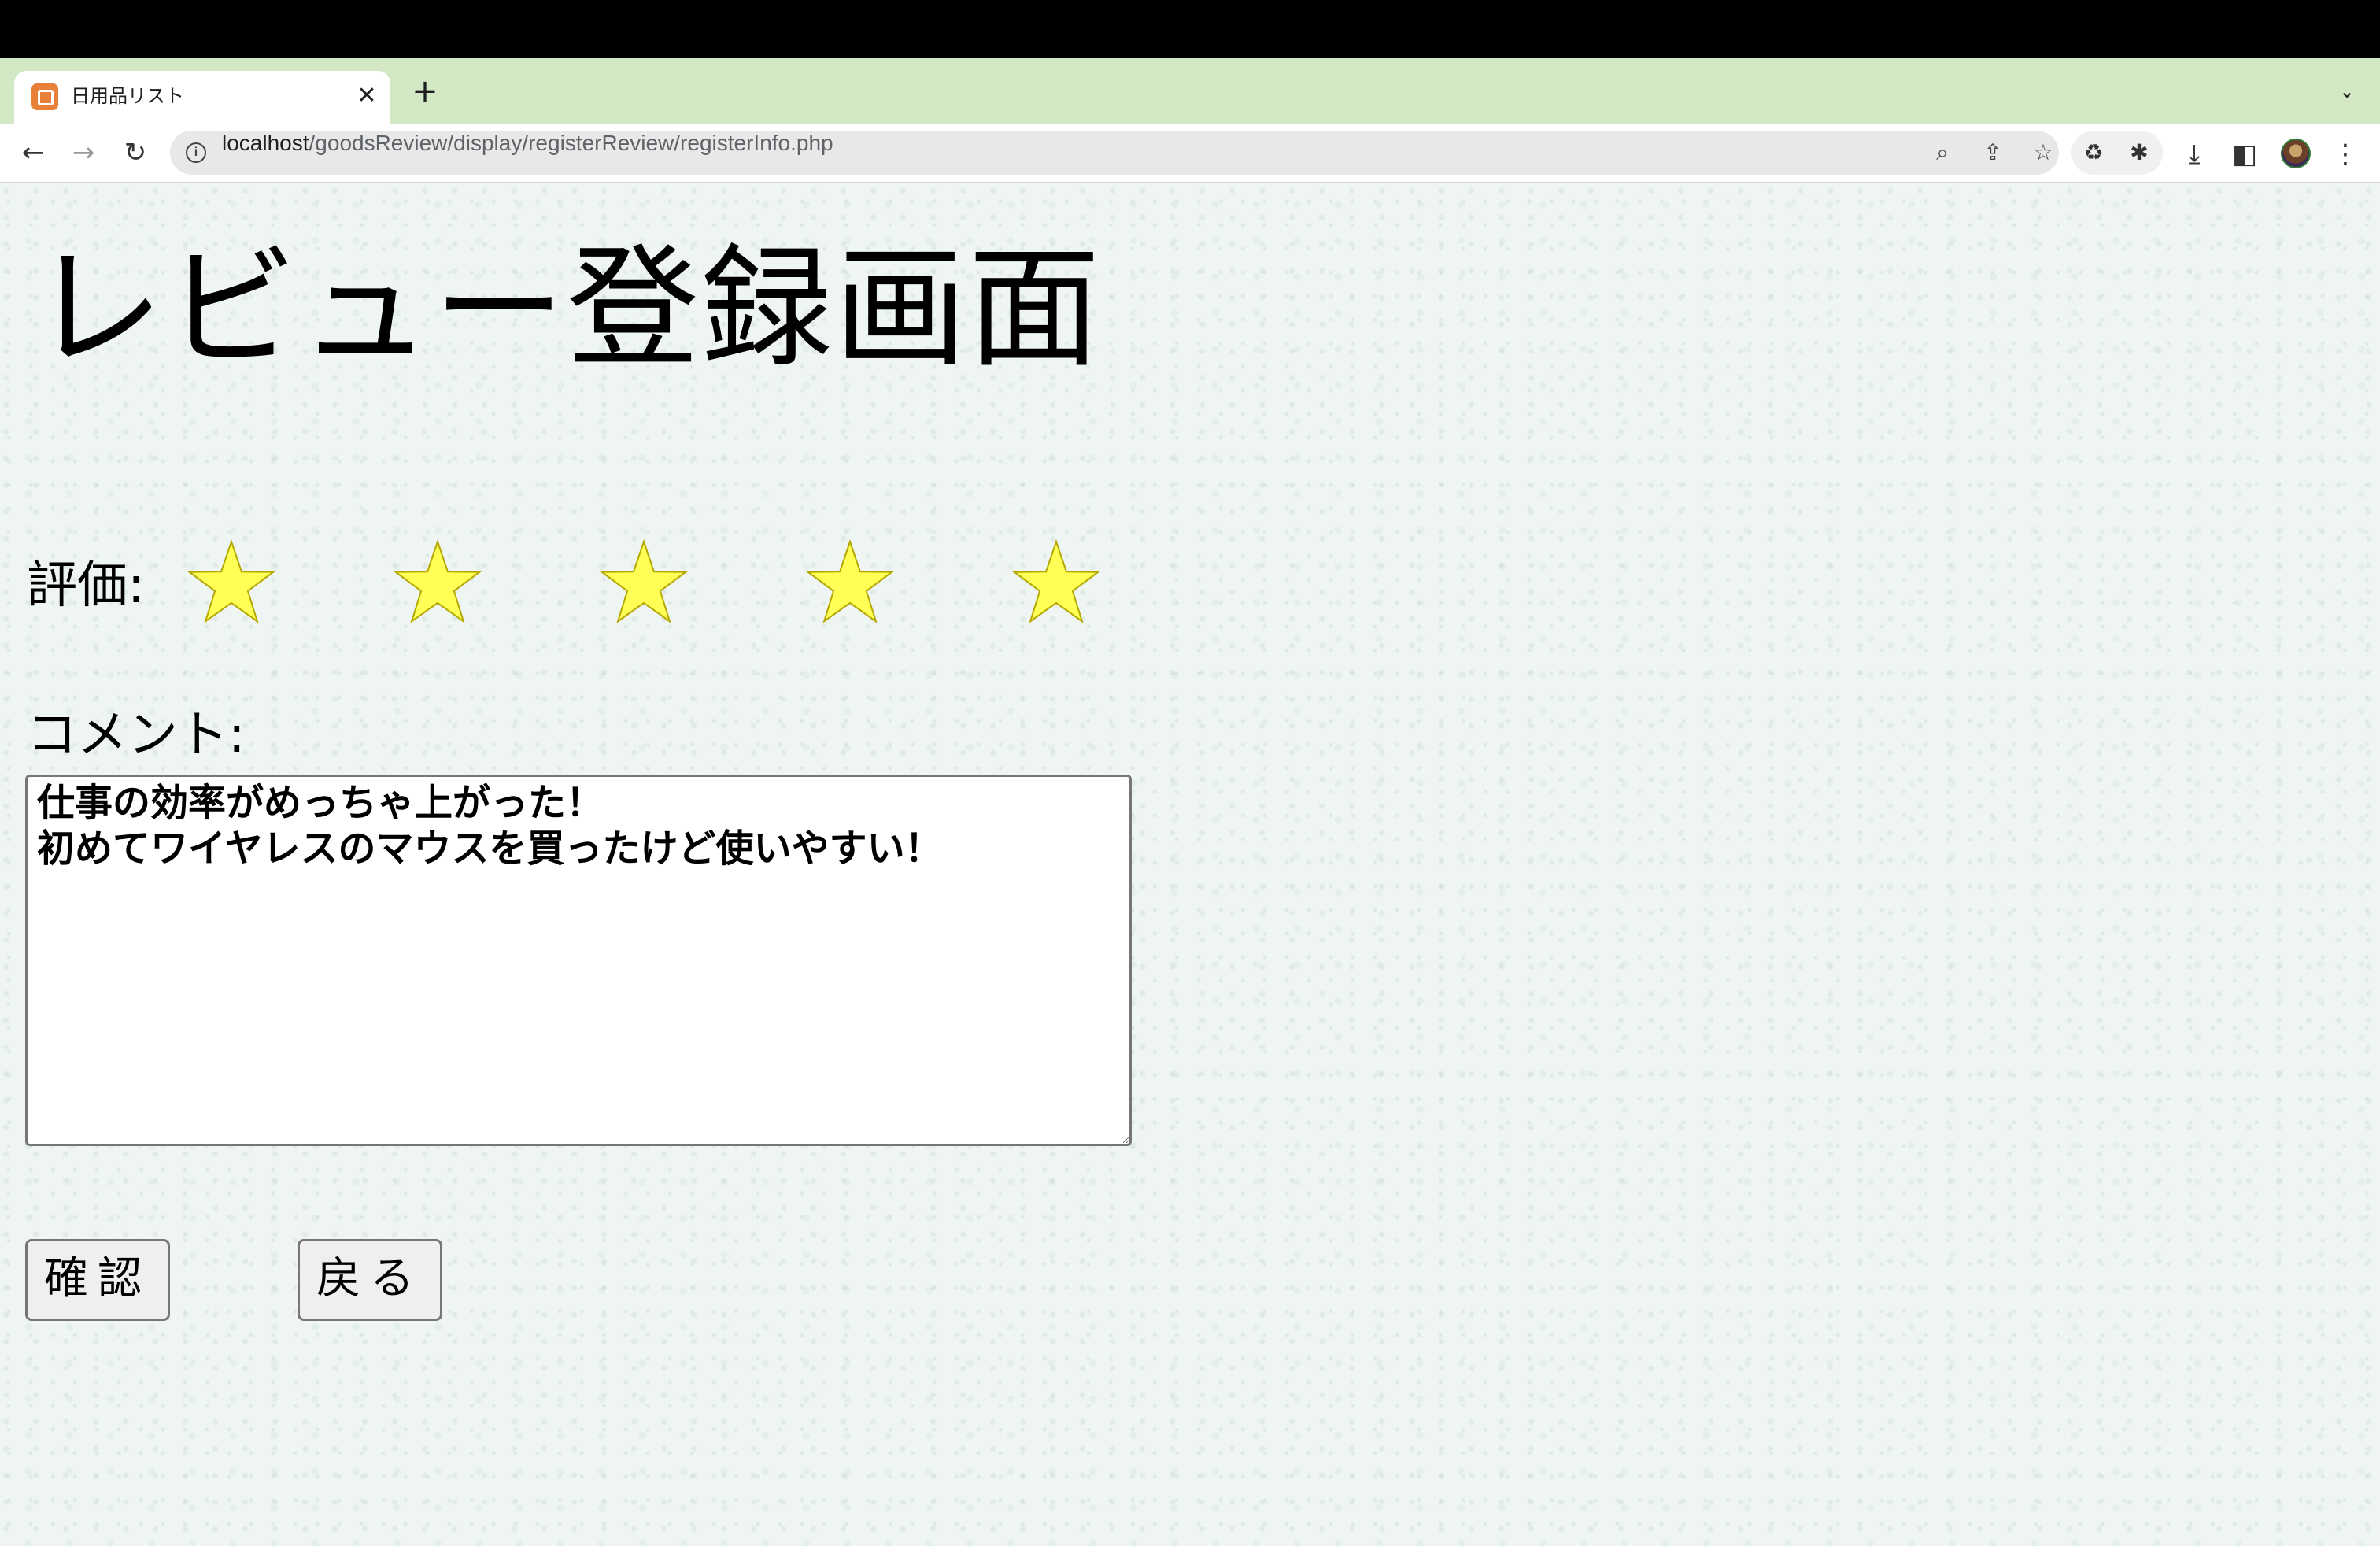 This screenshot has height=1546, width=2380. What do you see at coordinates (2345, 154) in the screenshot?
I see `more-menu-icon: ⋮` at bounding box center [2345, 154].